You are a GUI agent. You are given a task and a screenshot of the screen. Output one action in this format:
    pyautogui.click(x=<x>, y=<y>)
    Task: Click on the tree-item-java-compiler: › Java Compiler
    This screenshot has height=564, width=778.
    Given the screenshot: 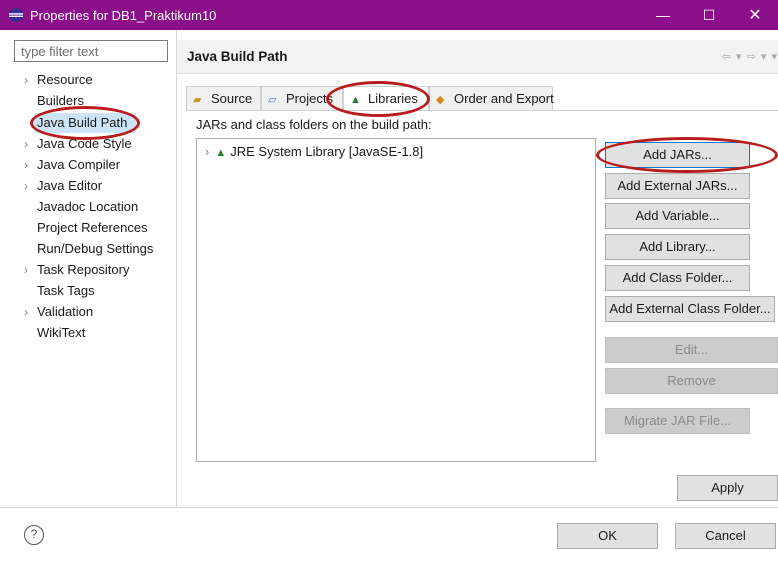 What is the action you would take?
    pyautogui.click(x=88, y=165)
    